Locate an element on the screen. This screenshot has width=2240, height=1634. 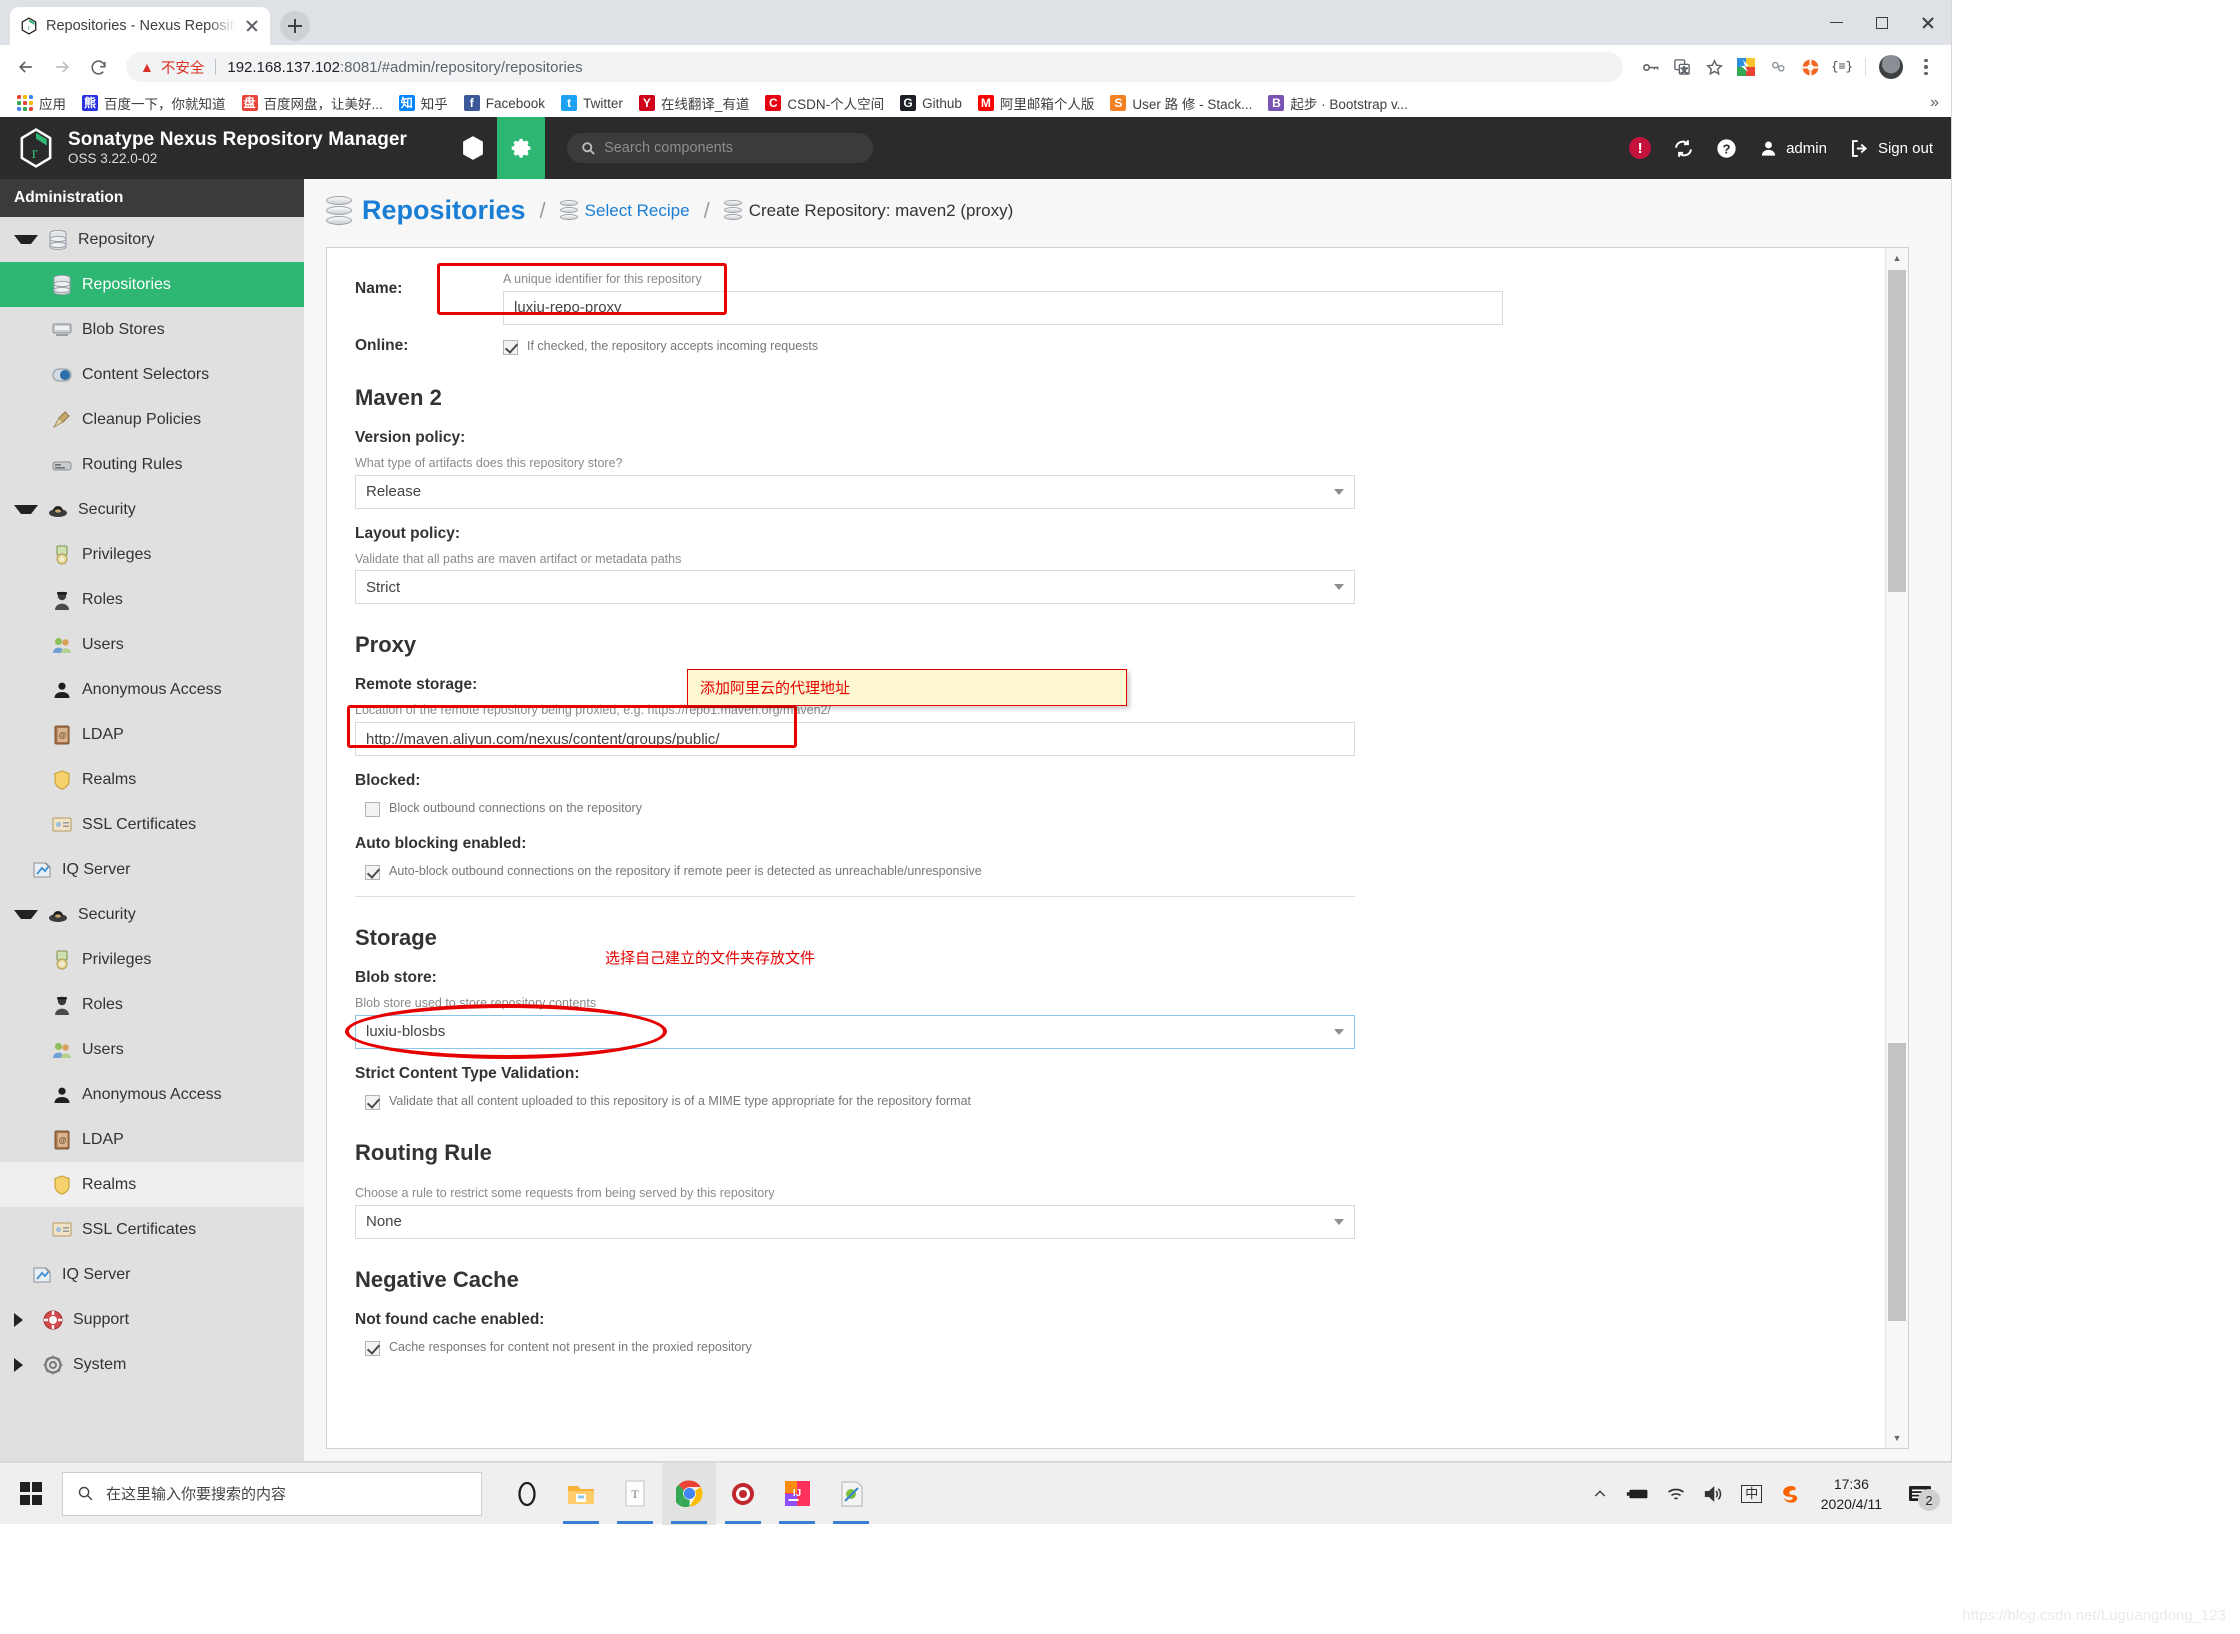
search-components-input: Search components is located at coordinates (720, 148).